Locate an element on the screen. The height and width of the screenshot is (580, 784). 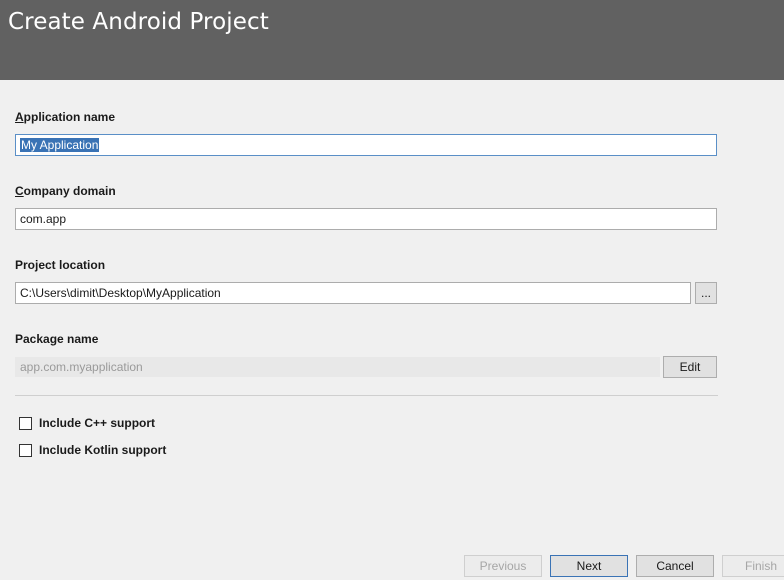
application-name-value: My Application is located at coordinates (60, 145).